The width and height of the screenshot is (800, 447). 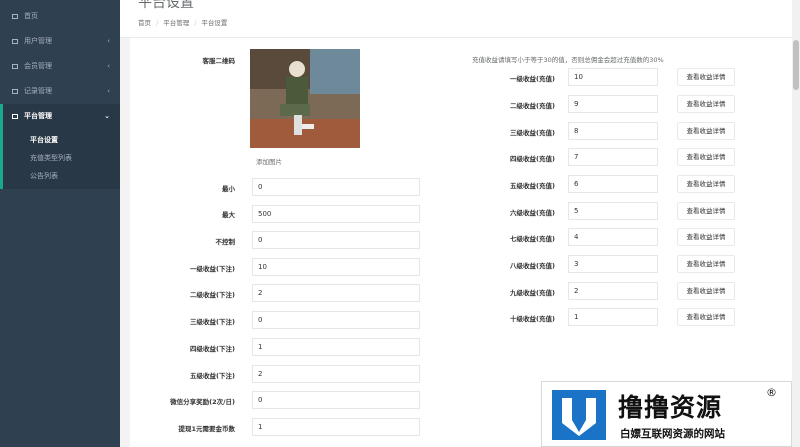 I want to click on field-label: 微信分享奖励(2次/日), so click(x=202, y=402).